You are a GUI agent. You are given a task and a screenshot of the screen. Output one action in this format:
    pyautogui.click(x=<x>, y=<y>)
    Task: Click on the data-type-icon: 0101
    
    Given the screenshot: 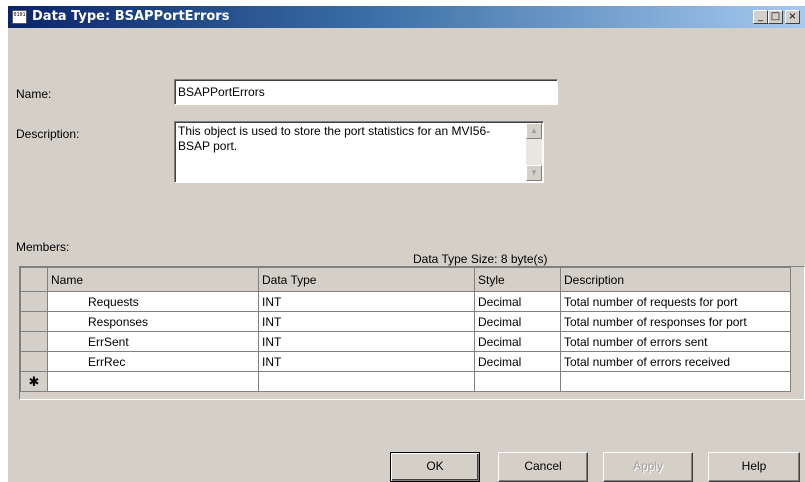 What is the action you would take?
    pyautogui.click(x=19, y=17)
    